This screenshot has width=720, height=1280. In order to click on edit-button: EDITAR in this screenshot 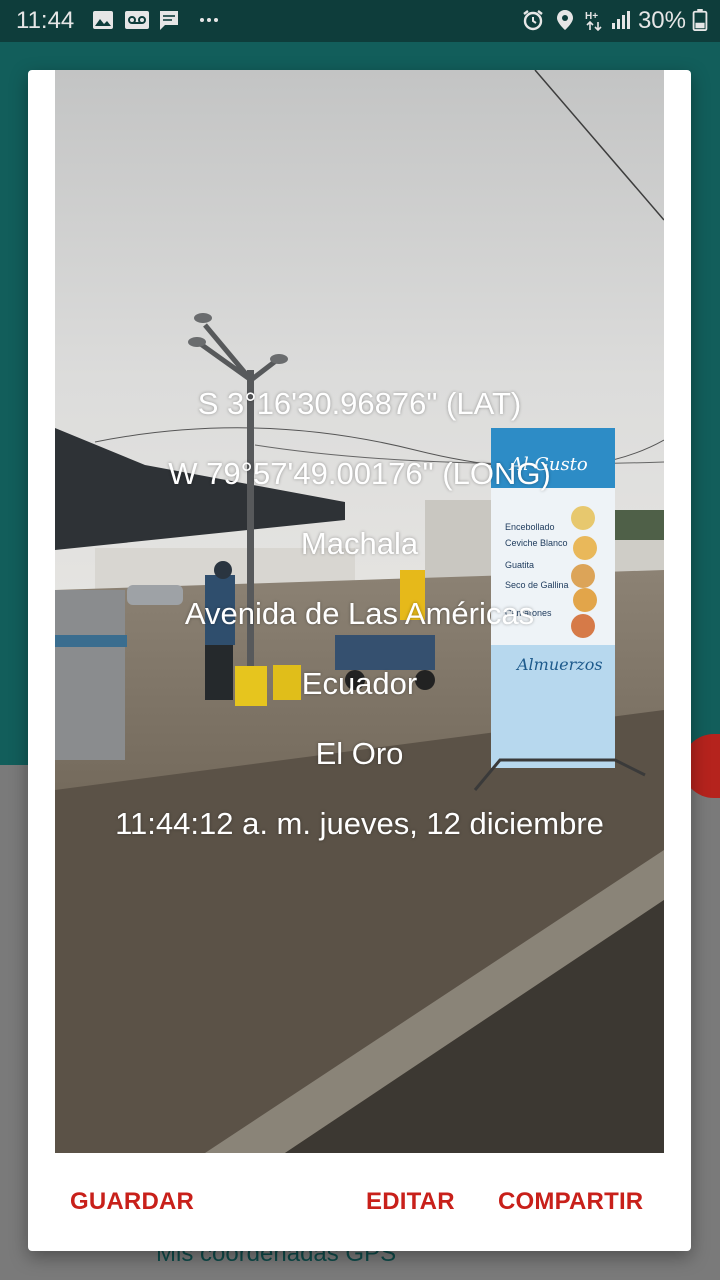, I will do `click(410, 1202)`.